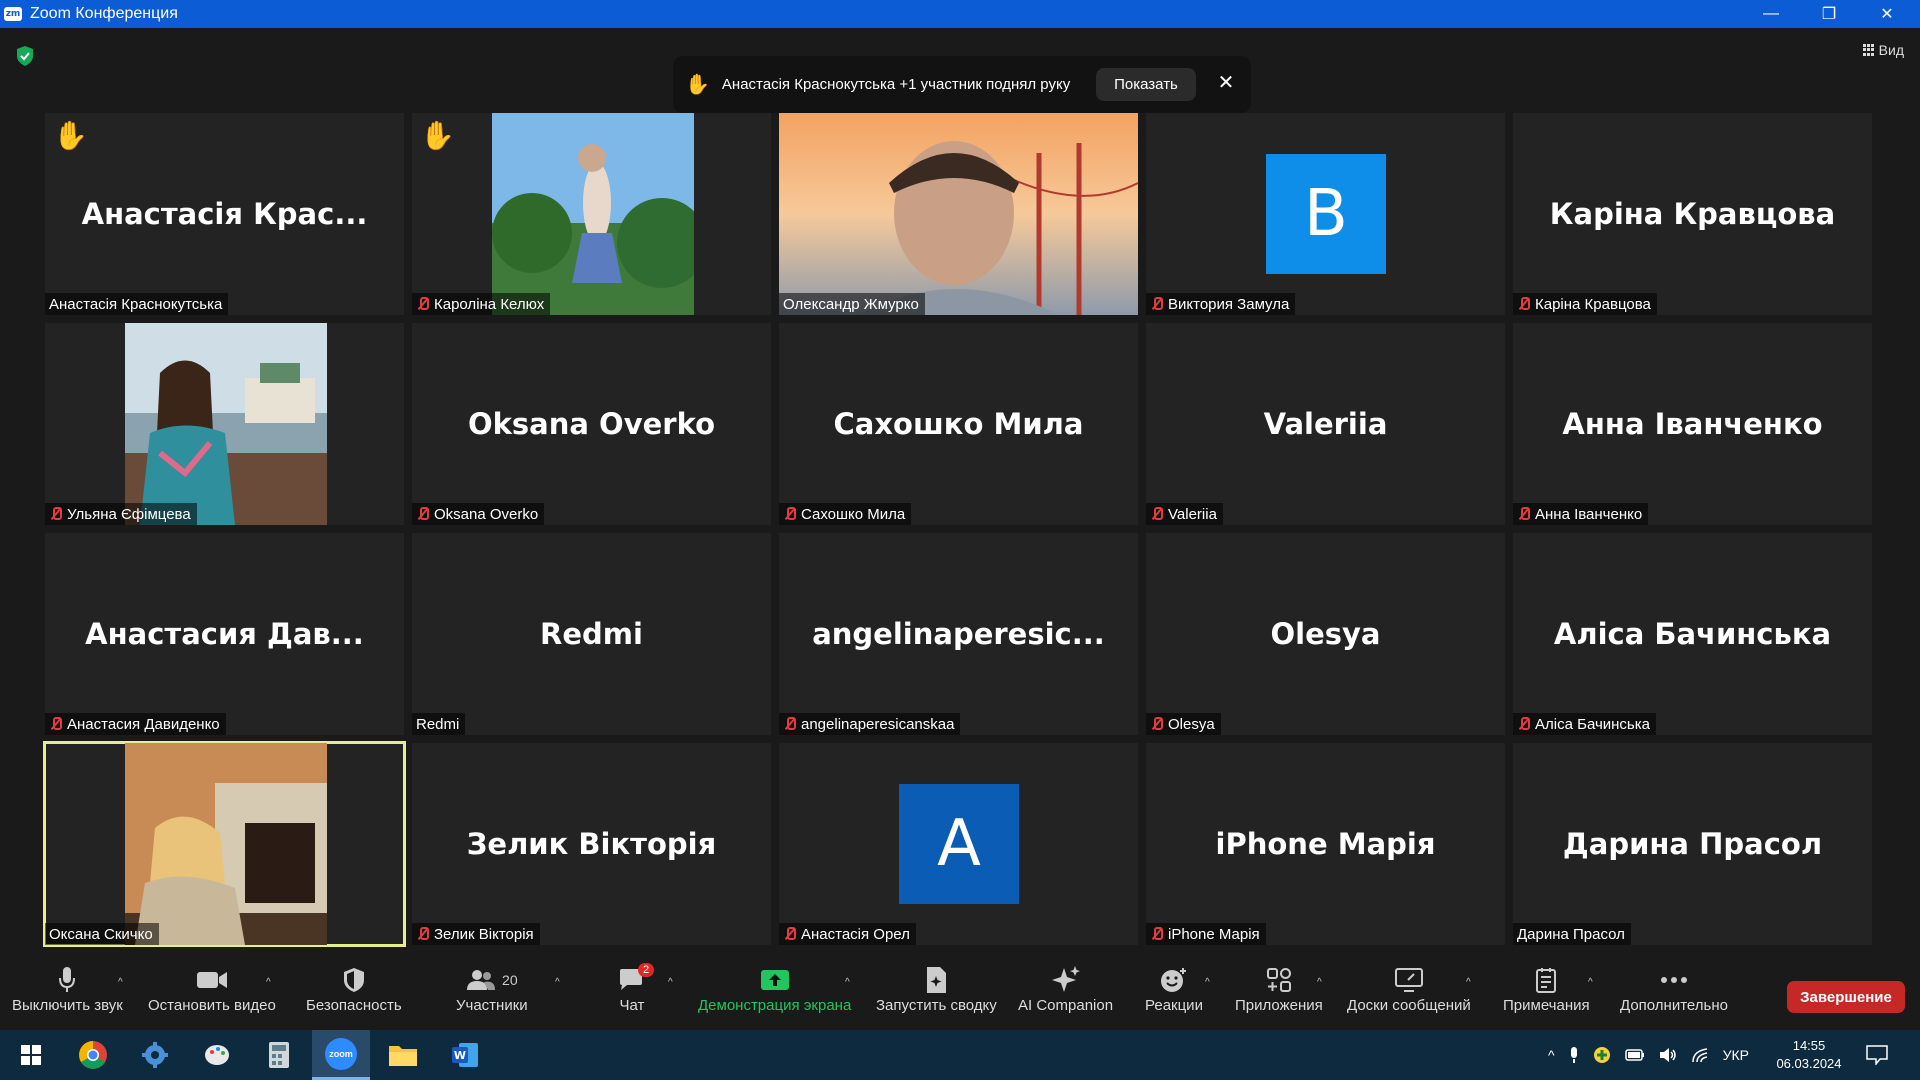 The image size is (1920, 1080). Describe the element at coordinates (557, 982) in the screenshot. I see `participants-caret-icon: ^` at that location.